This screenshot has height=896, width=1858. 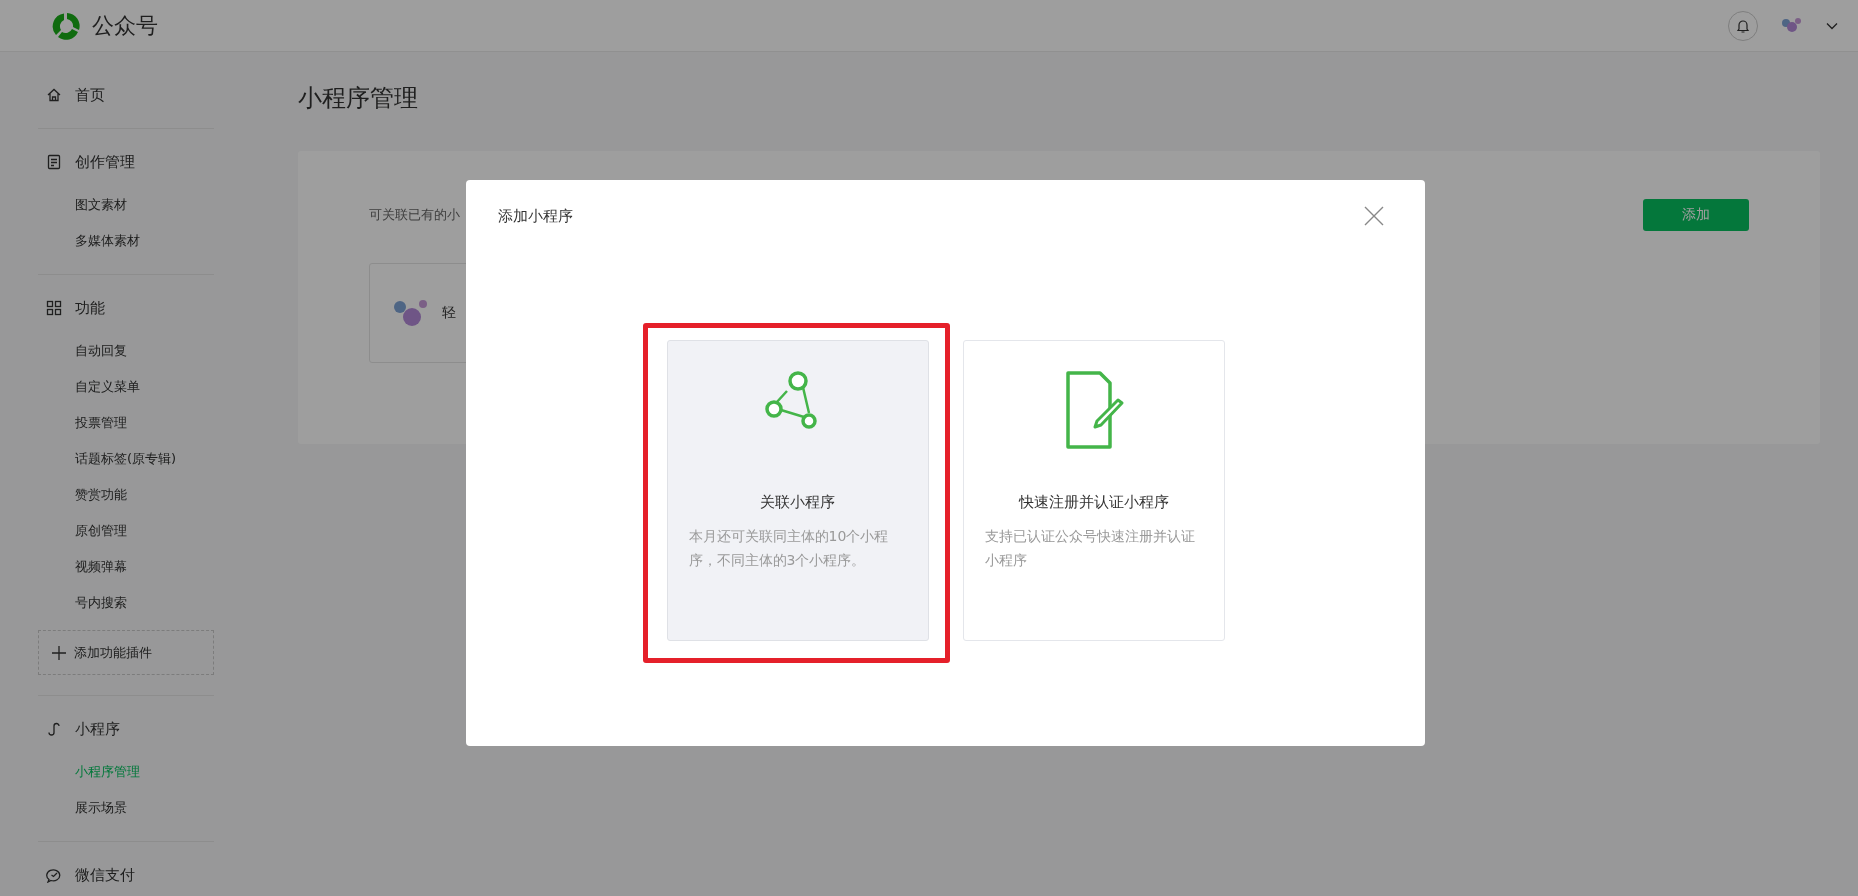 I want to click on submenu-item: 多媒体素材, so click(x=126, y=241).